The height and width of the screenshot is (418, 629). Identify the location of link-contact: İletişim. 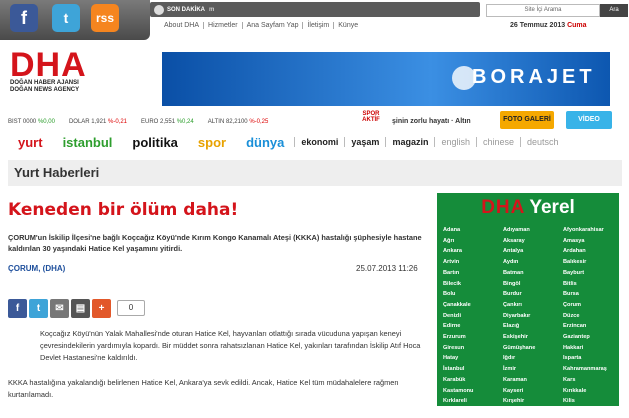
(319, 25).